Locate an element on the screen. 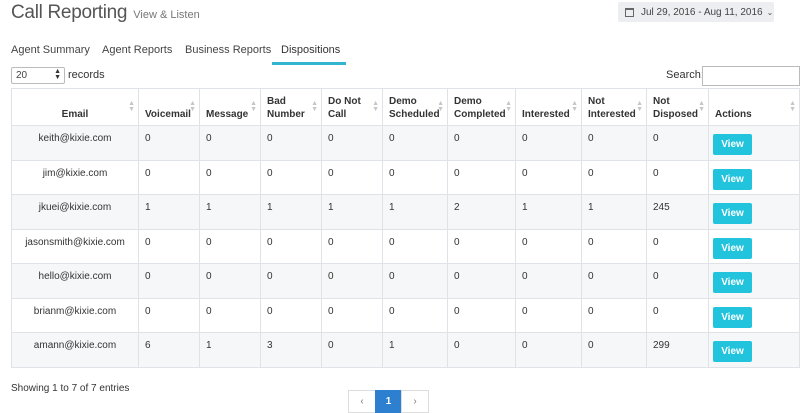  pagination-prev-button: ‹ is located at coordinates (362, 401).